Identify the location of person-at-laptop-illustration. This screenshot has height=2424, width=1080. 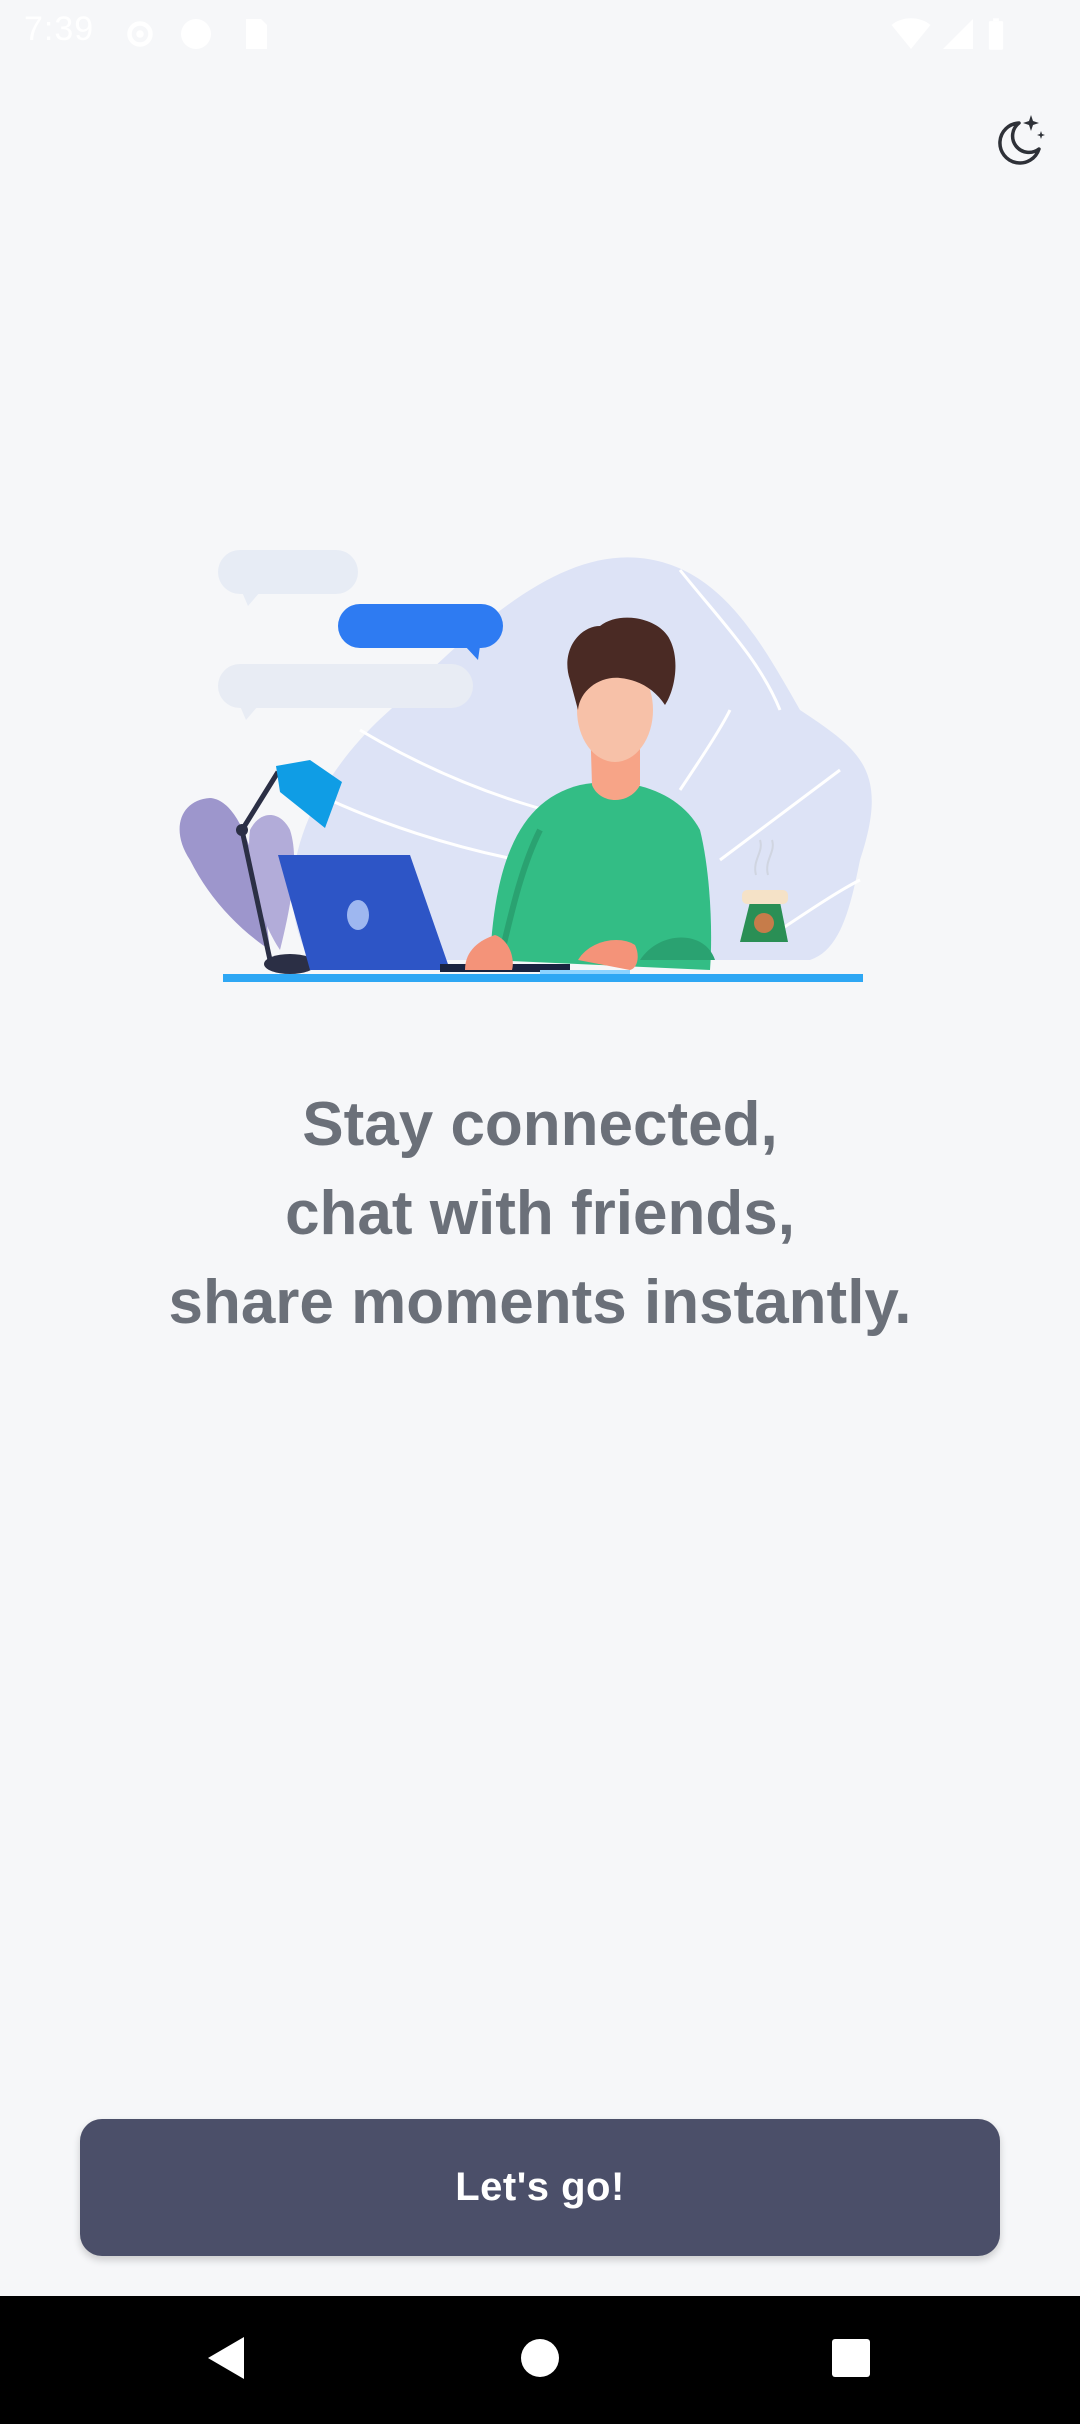
(540, 770).